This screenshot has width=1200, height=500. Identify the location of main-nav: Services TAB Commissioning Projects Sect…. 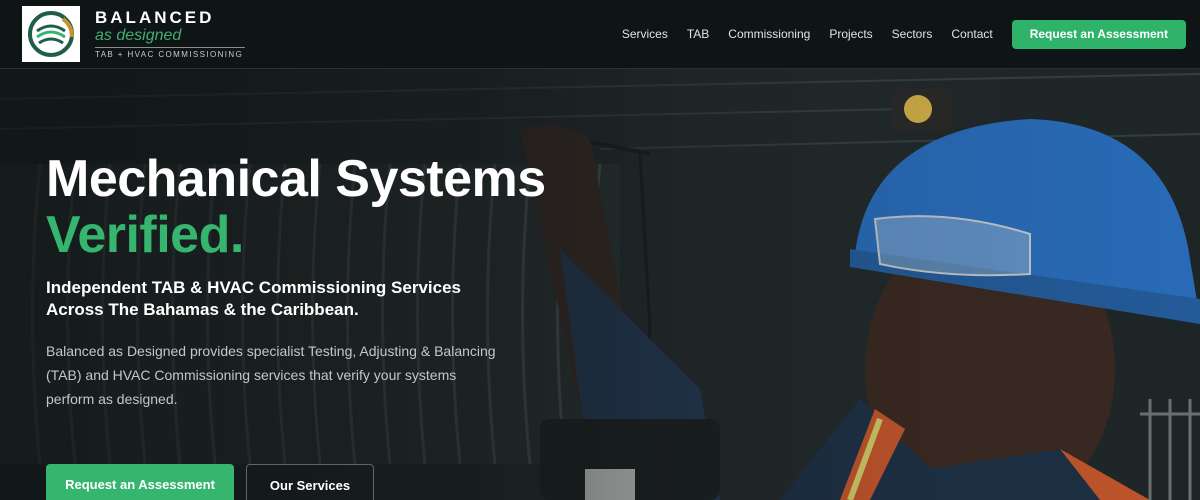
(911, 34).